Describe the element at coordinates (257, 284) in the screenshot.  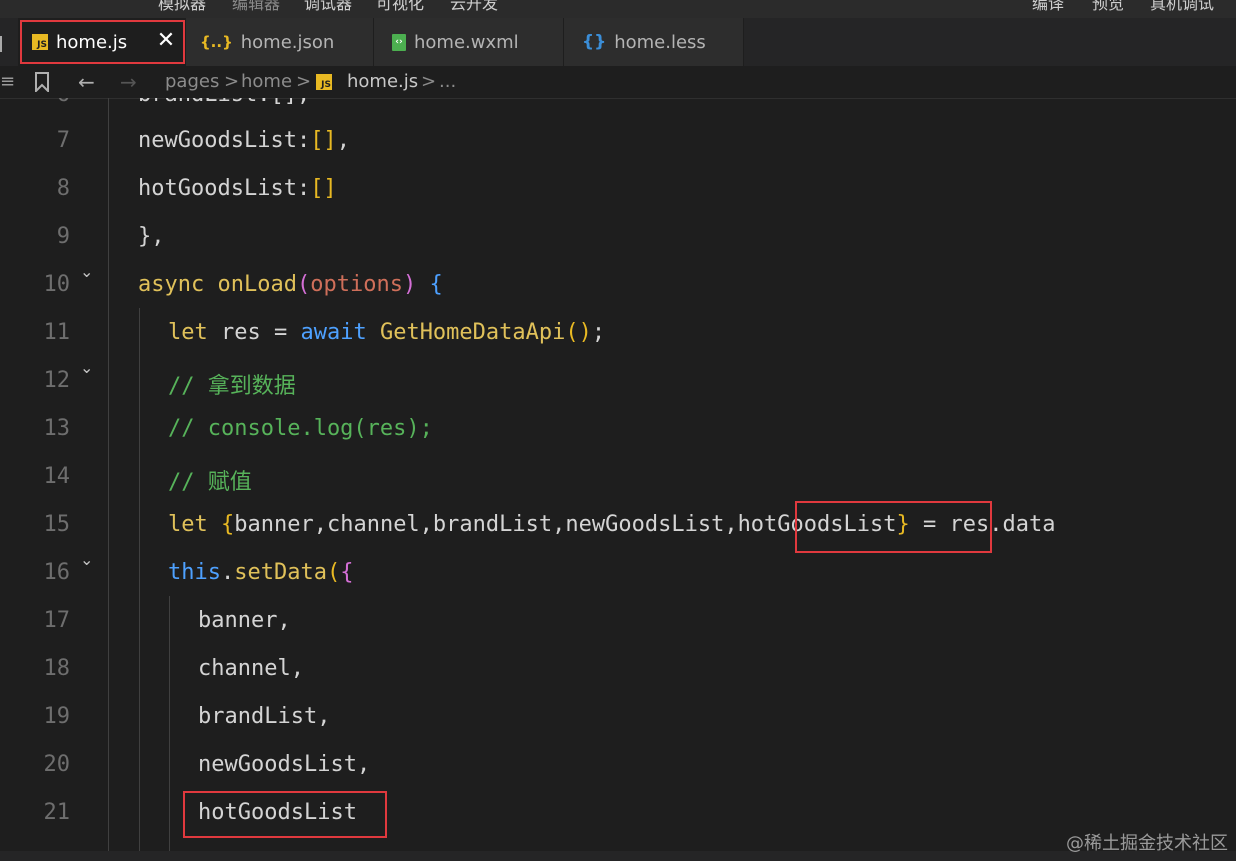
I see `code-token: onLoad` at that location.